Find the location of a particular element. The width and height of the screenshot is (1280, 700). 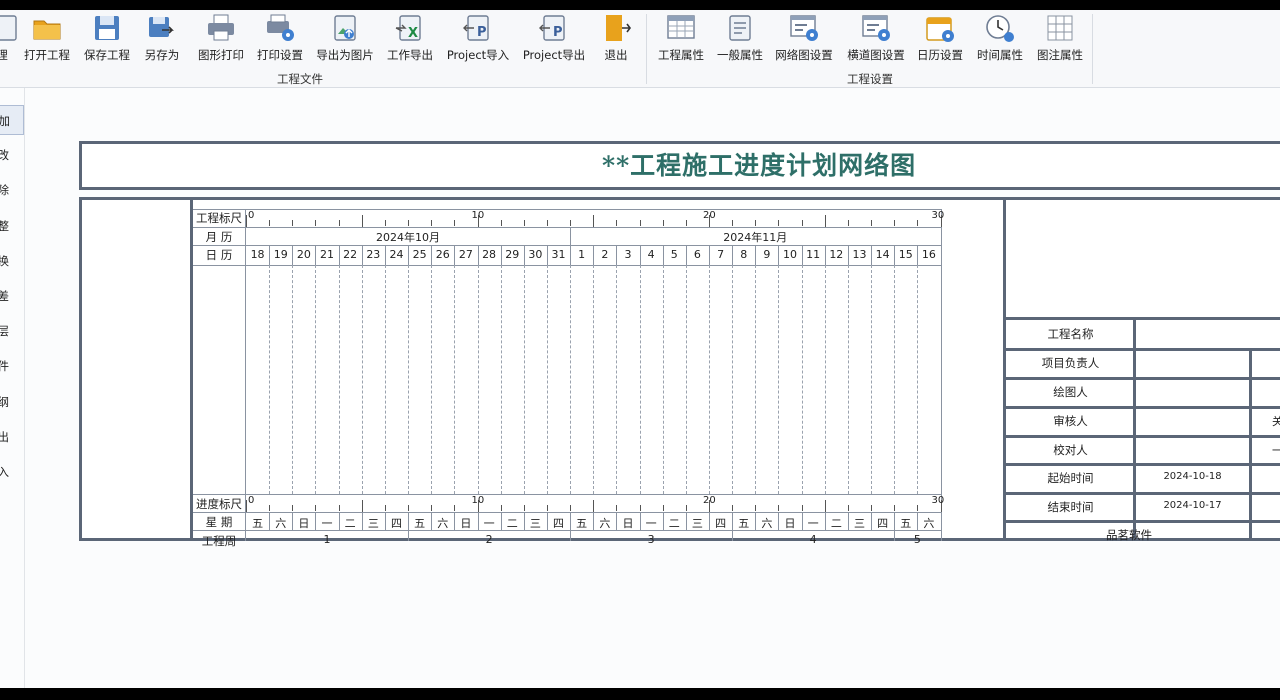

info-value: 2024-10-18 is located at coordinates (1192, 476).